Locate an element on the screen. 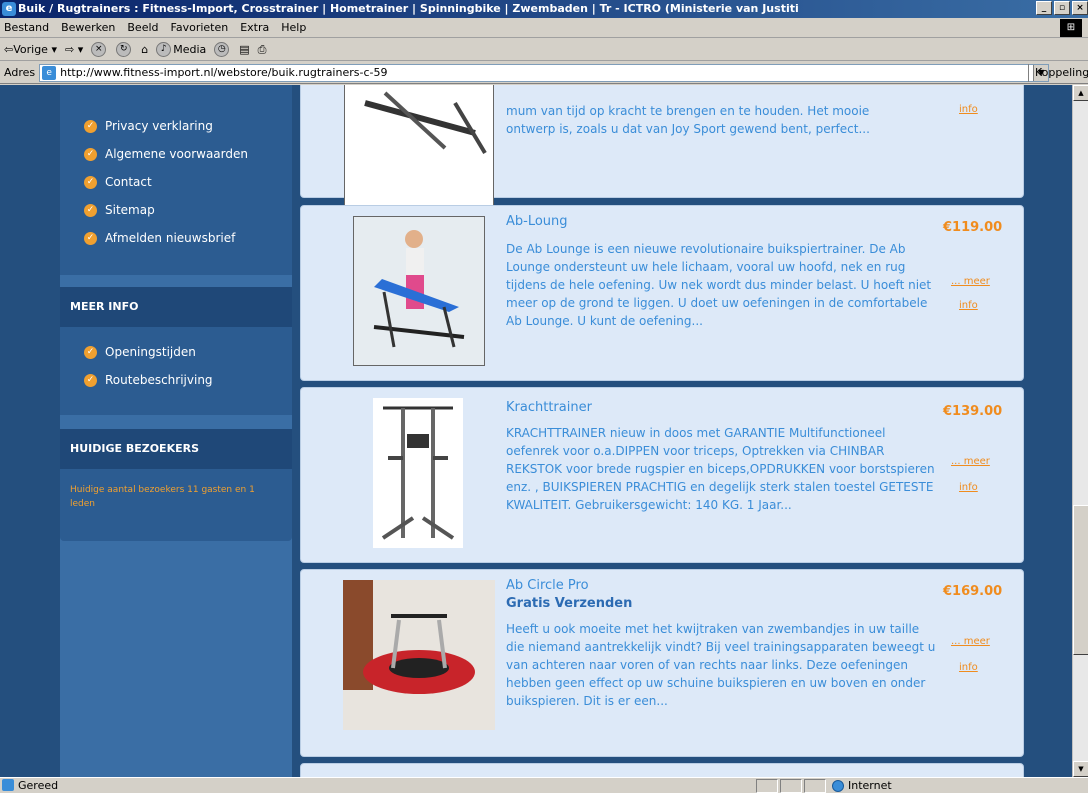 The width and height of the screenshot is (1088, 793). print-button: ⎙ is located at coordinates (262, 50).